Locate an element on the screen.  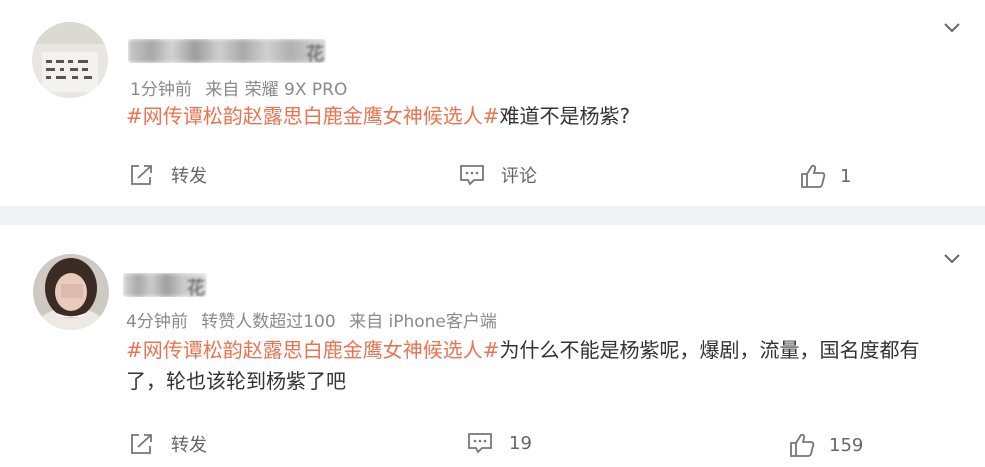
comment-time: 4分钟前 is located at coordinates (157, 322).